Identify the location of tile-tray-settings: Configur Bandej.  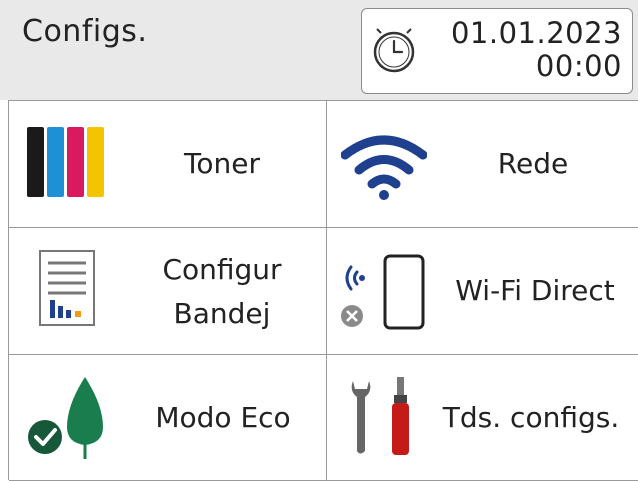
(168, 291).